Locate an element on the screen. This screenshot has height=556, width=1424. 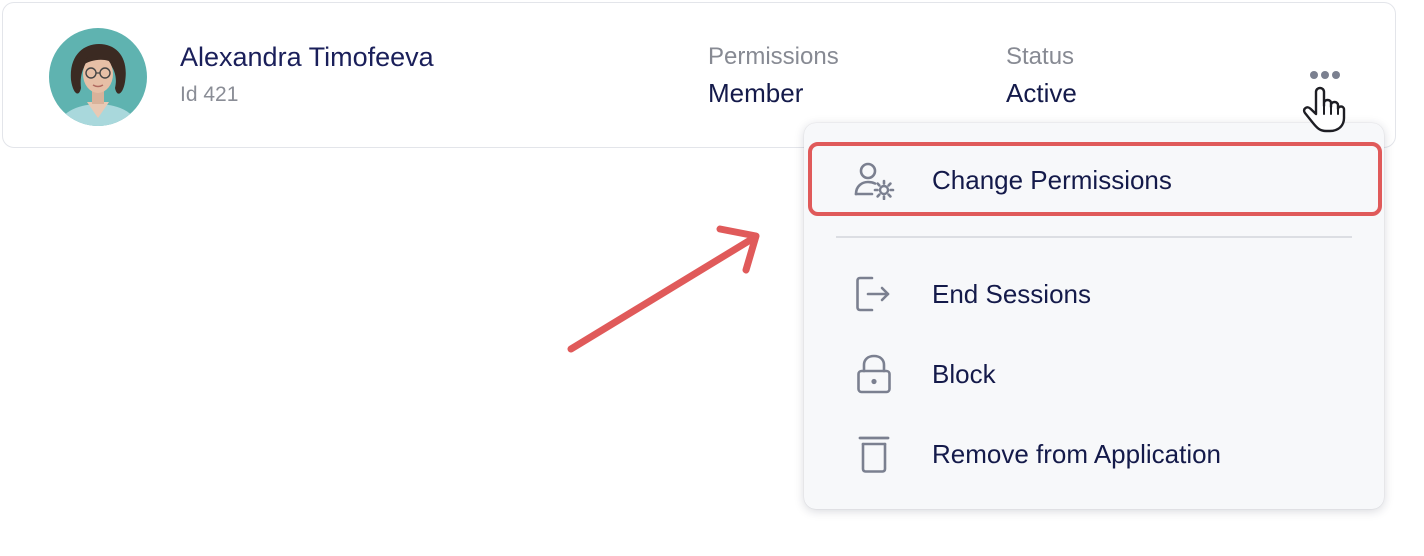
menu-item-change-permissions: Change Permissions is located at coordinates (1094, 180).